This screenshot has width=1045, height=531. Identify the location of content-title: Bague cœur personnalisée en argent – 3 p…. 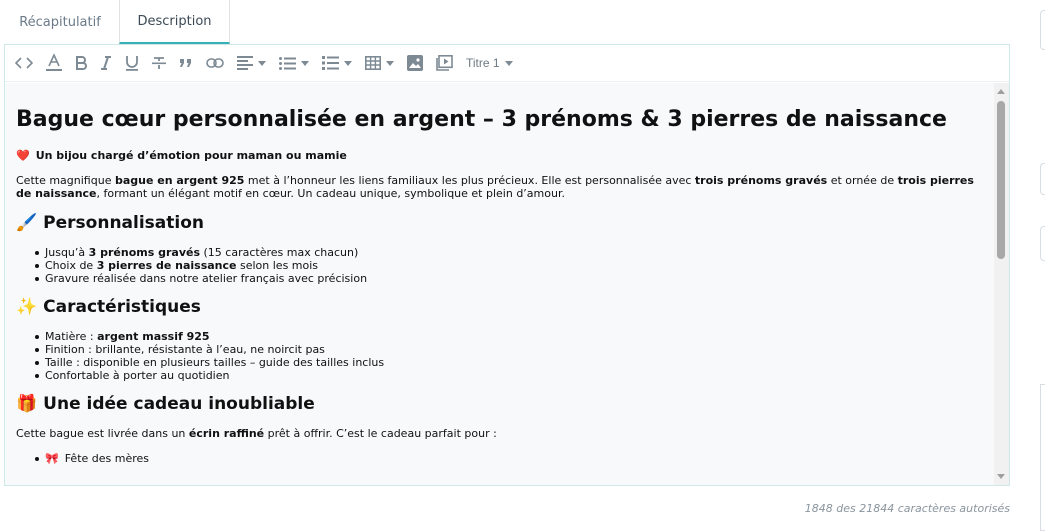
(481, 119).